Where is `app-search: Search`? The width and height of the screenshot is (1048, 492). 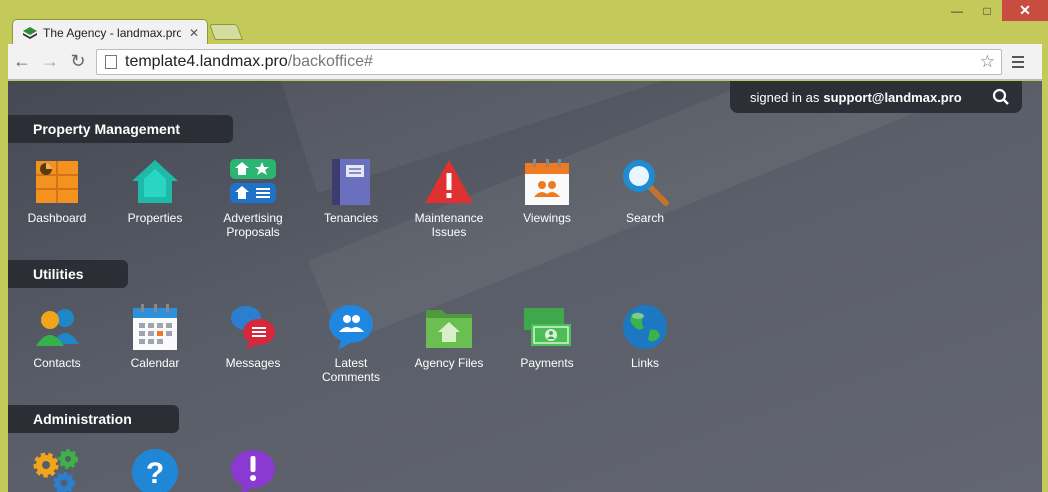
app-search: Search is located at coordinates (645, 198).